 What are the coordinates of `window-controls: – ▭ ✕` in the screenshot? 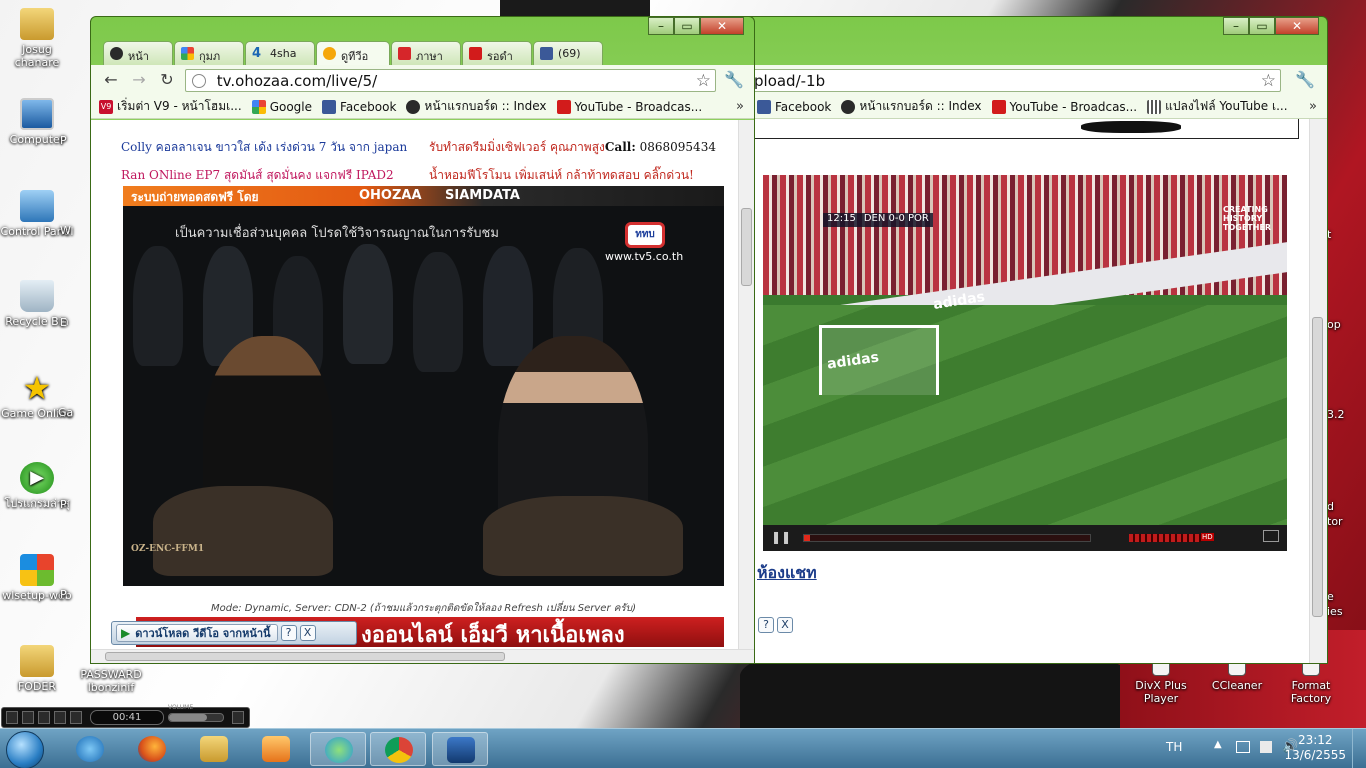 It's located at (1271, 26).